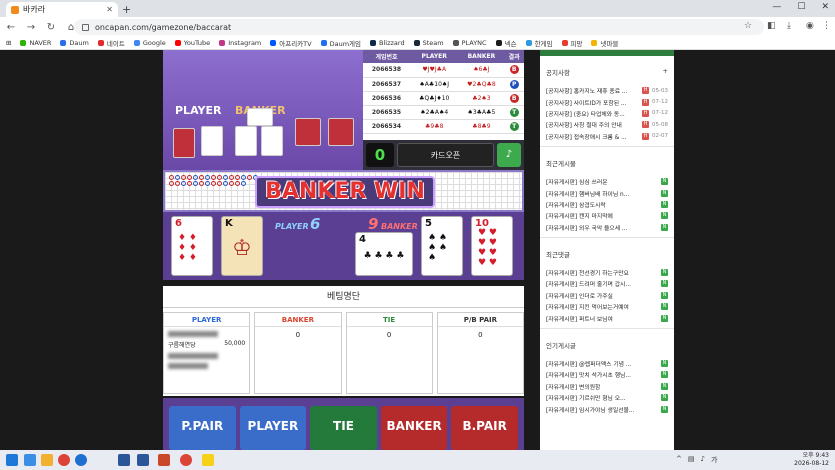 The image size is (835, 470). I want to click on popular-item: [자유게시판] 임시가야님 생일선물... N, so click(607, 408).